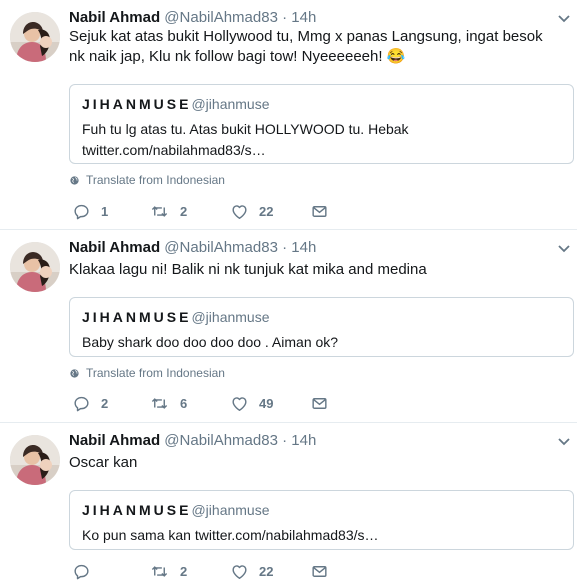  I want to click on like-count: 49, so click(266, 403).